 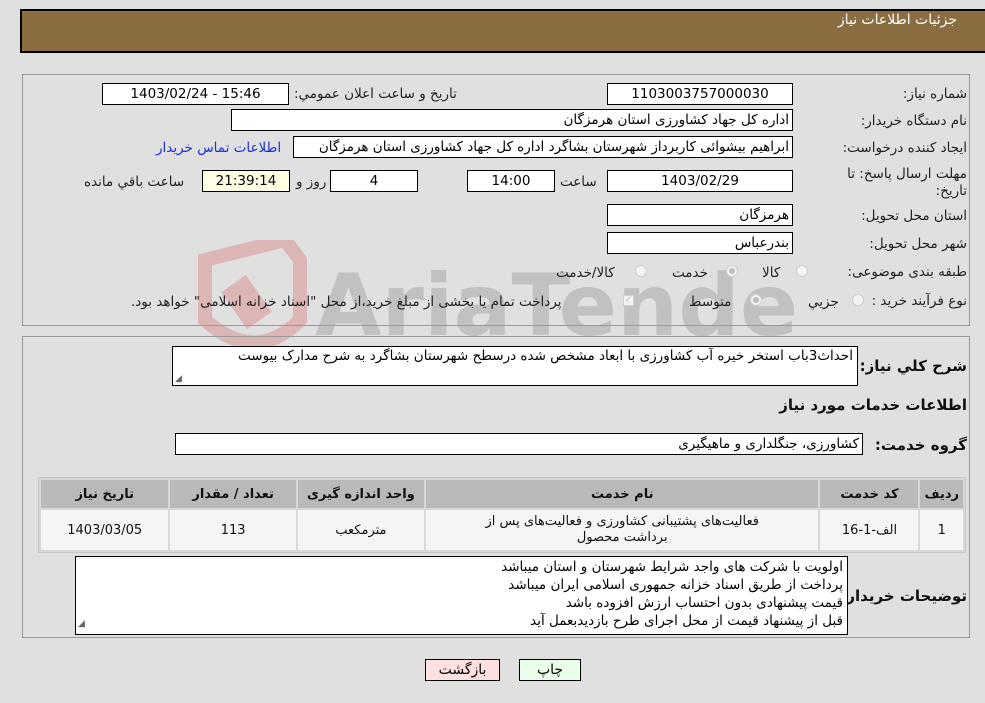 What do you see at coordinates (628, 300) in the screenshot?
I see `treasury-payment-checkbox: ✓` at bounding box center [628, 300].